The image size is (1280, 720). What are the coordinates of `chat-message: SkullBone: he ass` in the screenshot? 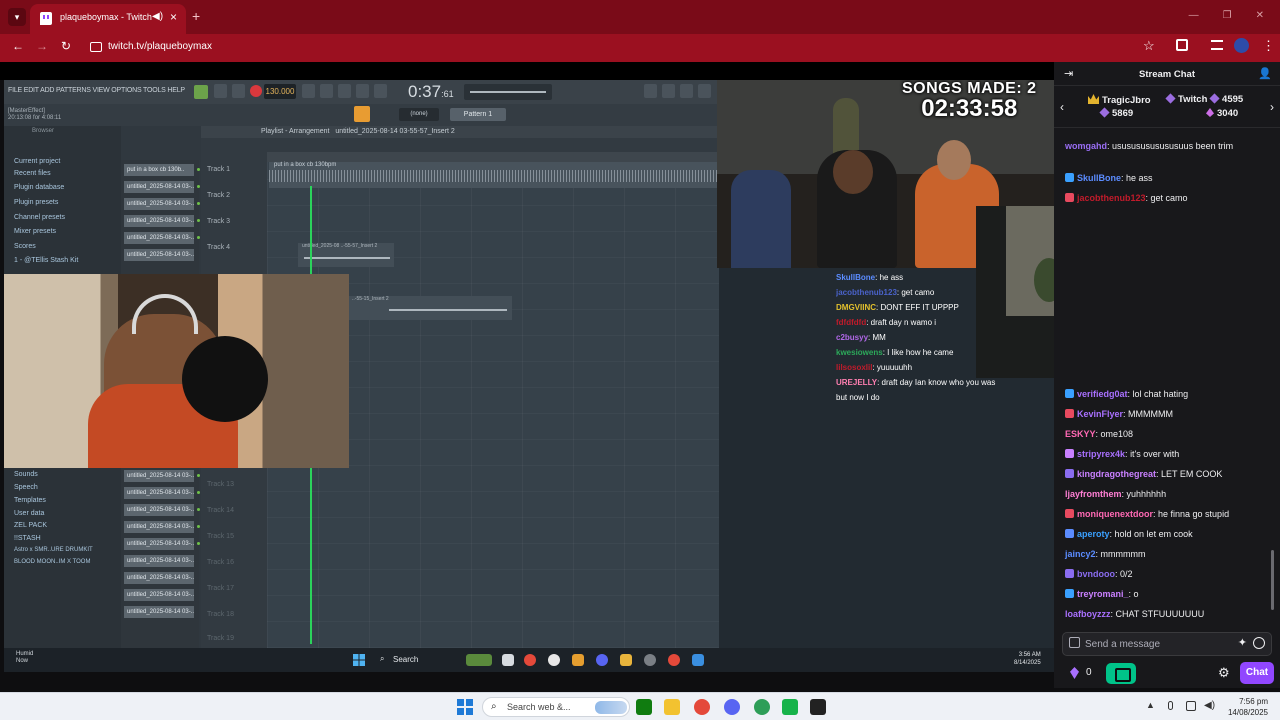 It's located at (1167, 178).